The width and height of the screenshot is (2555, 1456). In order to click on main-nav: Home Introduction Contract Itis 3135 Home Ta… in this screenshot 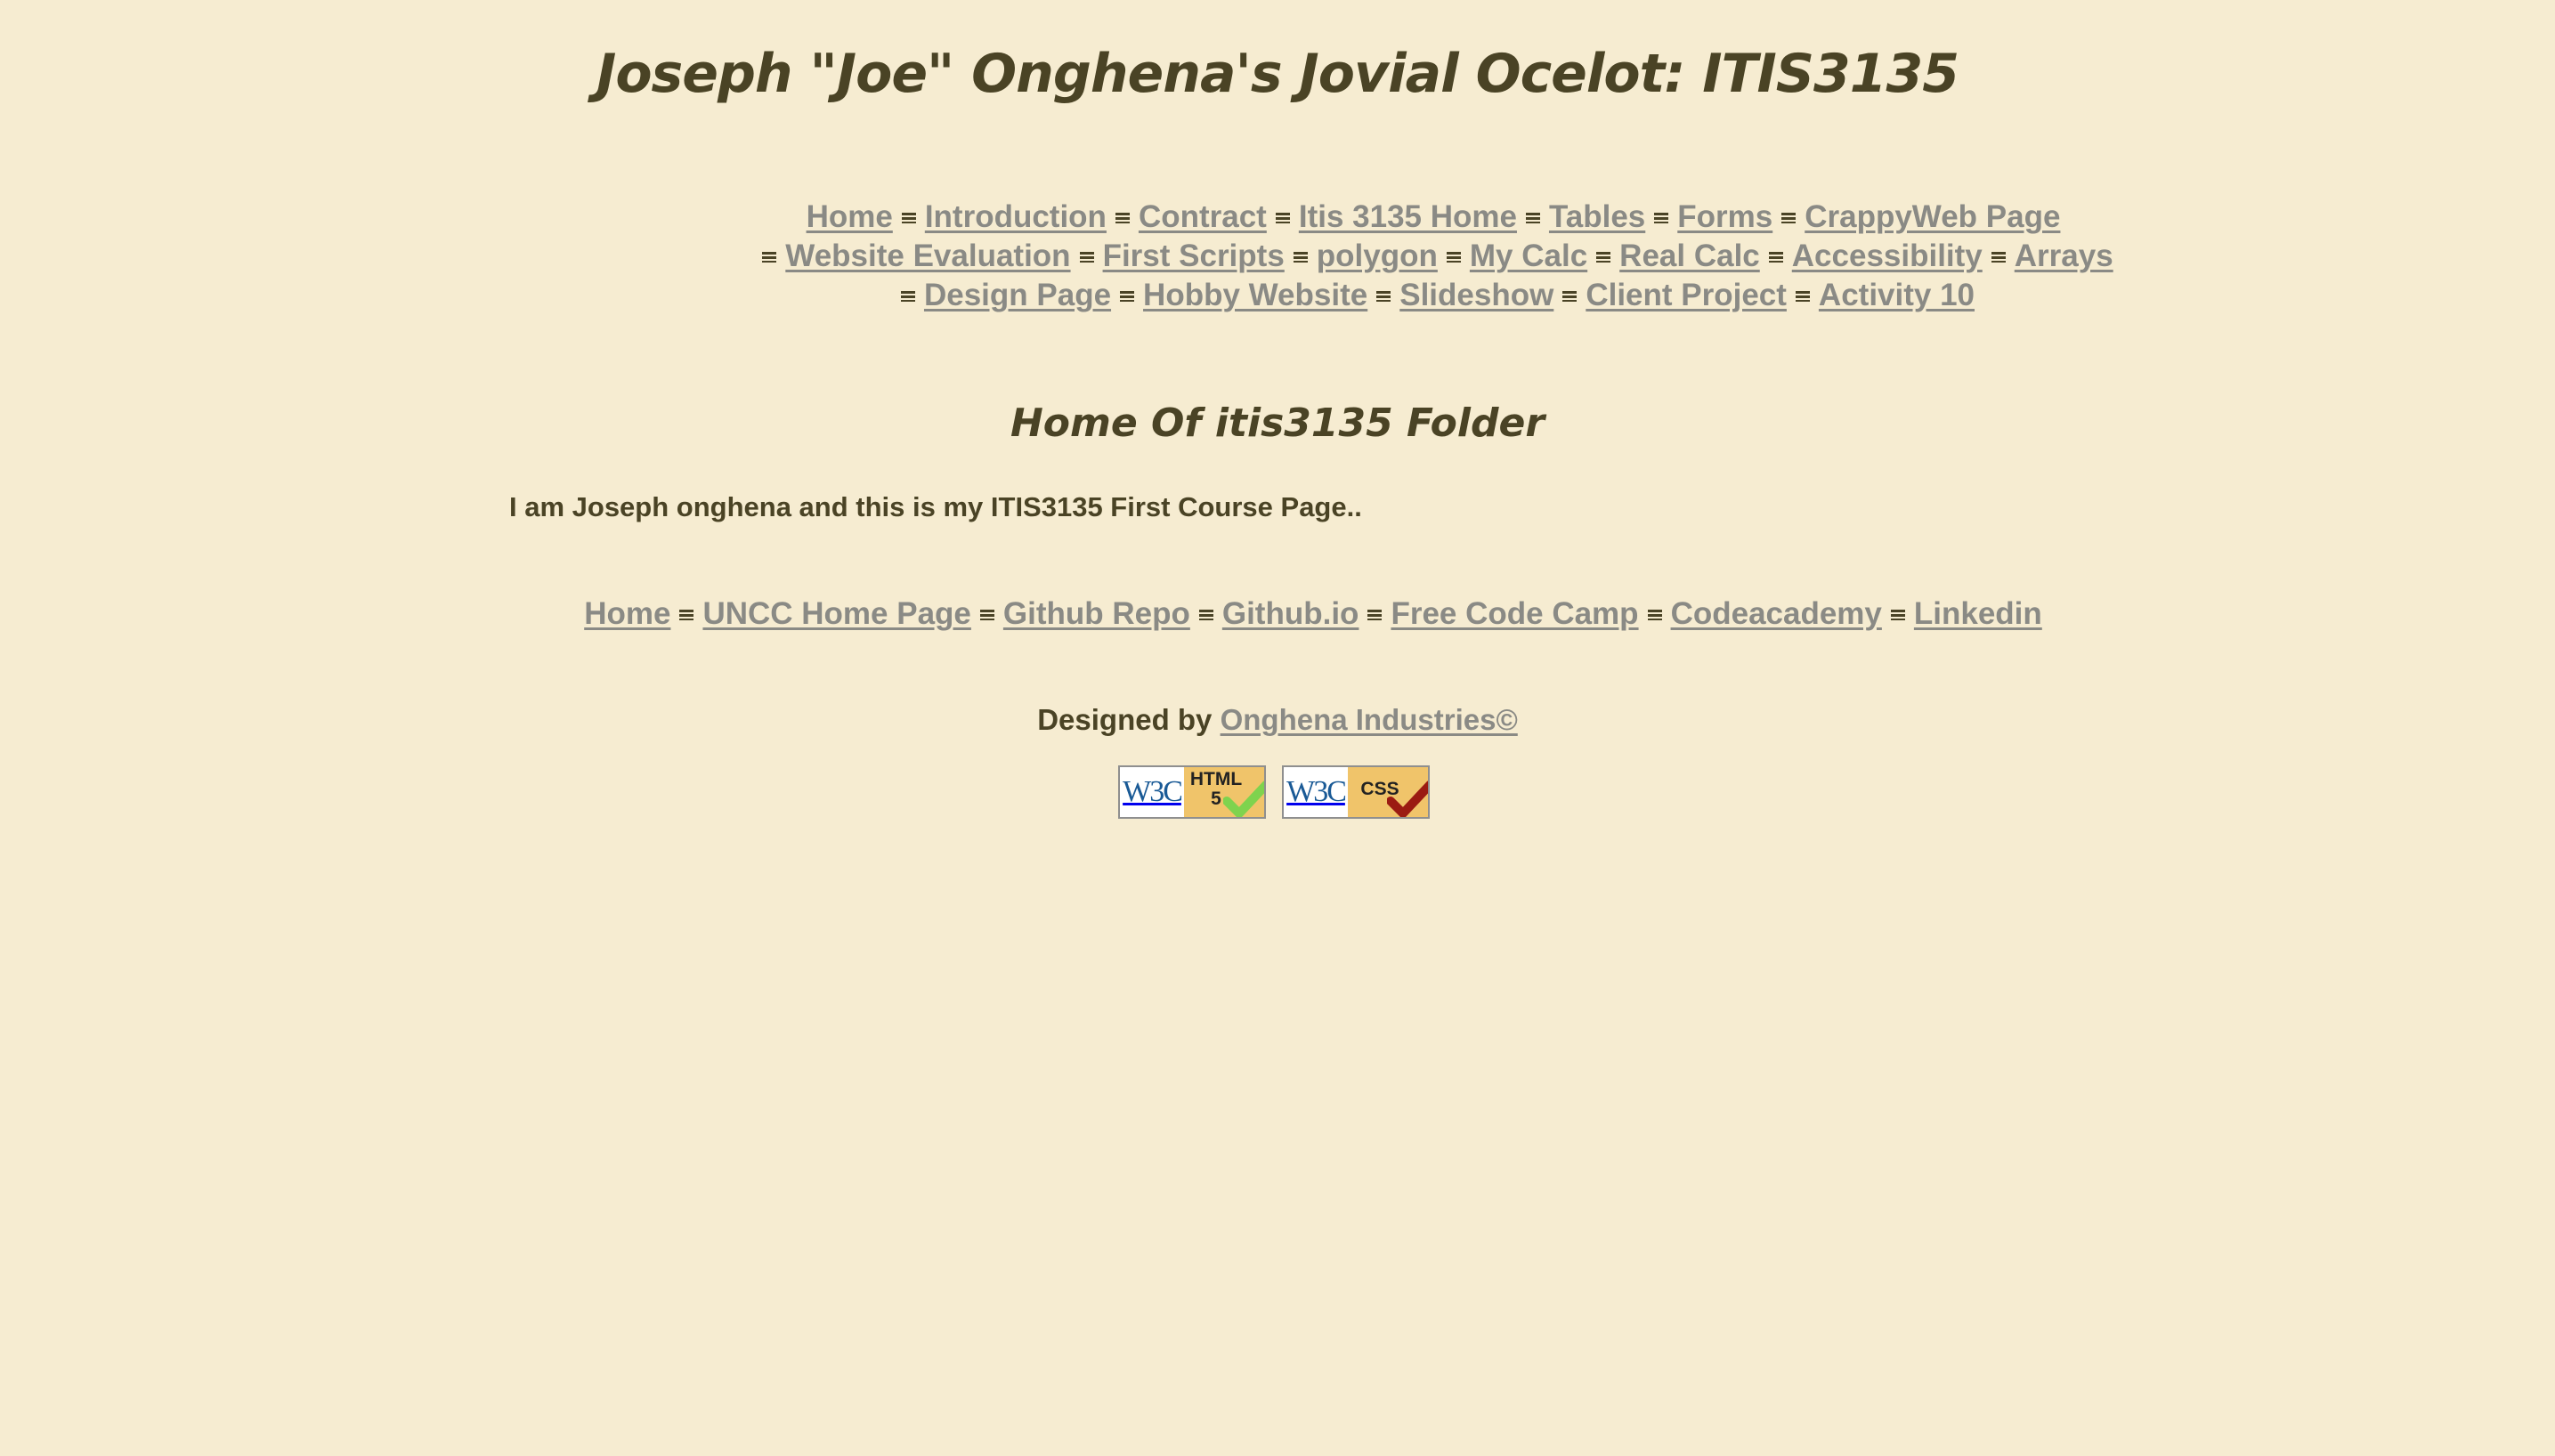, I will do `click(1433, 256)`.